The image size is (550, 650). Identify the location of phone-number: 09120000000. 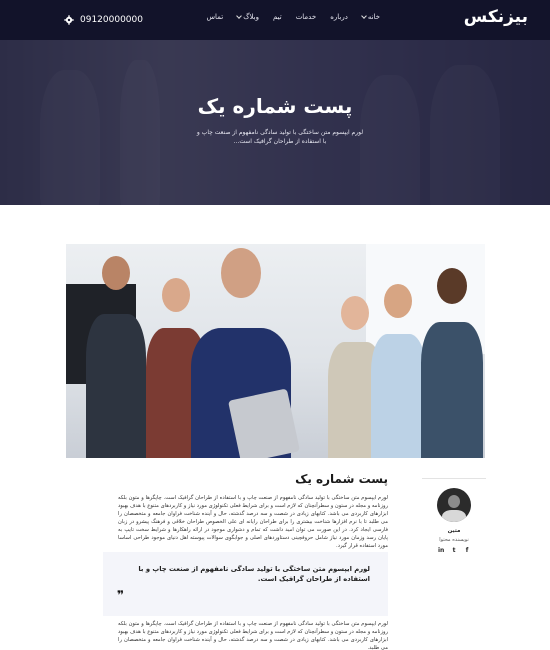
(111, 20).